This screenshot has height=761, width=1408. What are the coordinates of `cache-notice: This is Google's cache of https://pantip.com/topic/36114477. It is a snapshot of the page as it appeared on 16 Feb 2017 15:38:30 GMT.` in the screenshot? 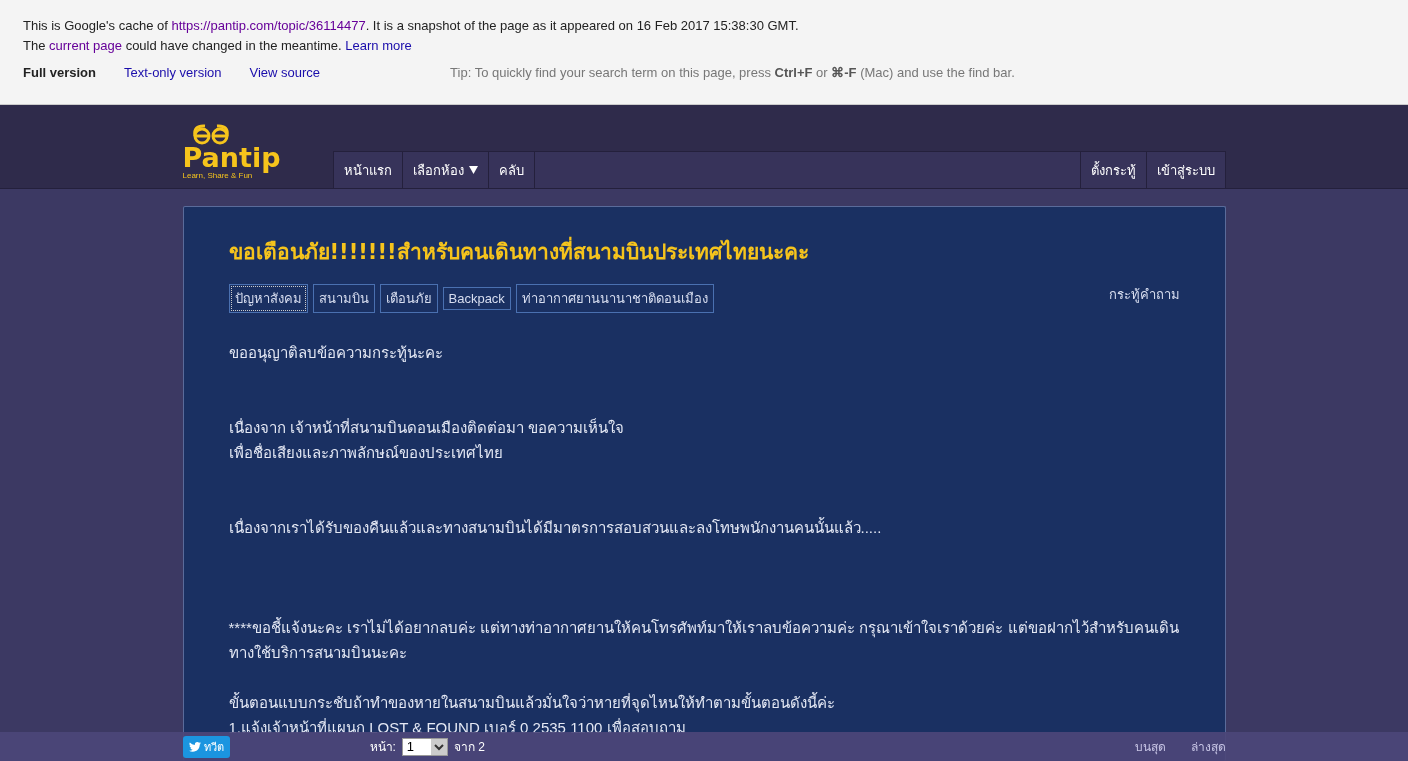 It's located at (411, 26).